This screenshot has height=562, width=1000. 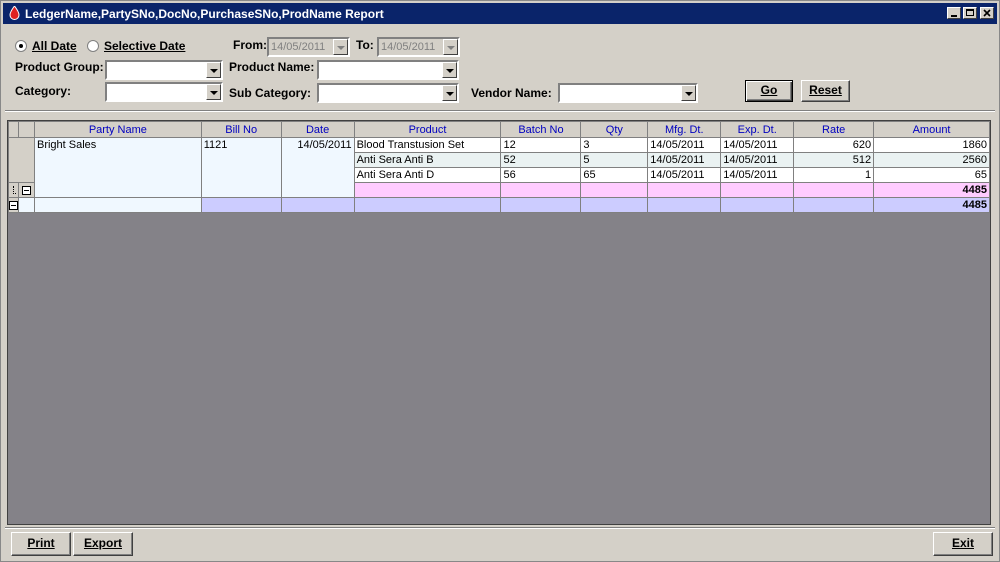 What do you see at coordinates (614, 129) in the screenshot?
I see `column-header: Qty` at bounding box center [614, 129].